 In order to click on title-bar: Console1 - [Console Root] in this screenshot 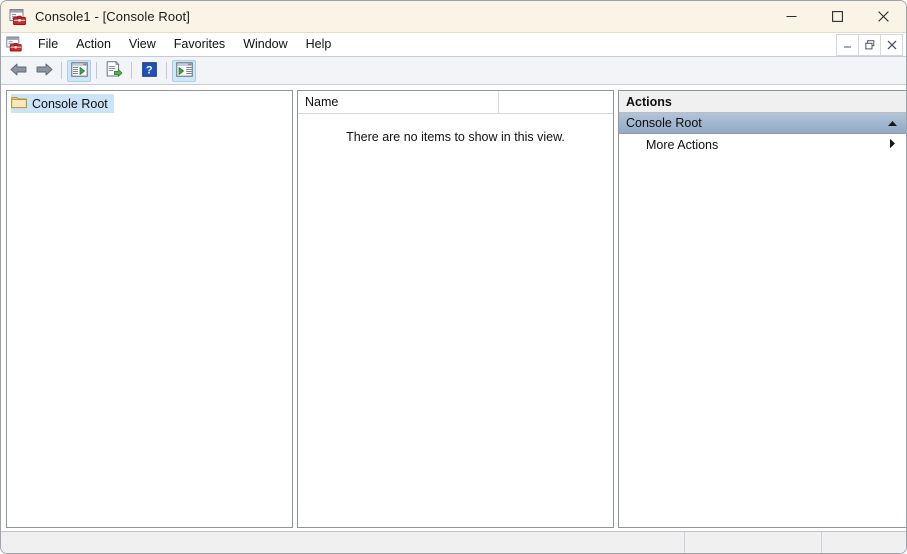, I will do `click(453, 17)`.